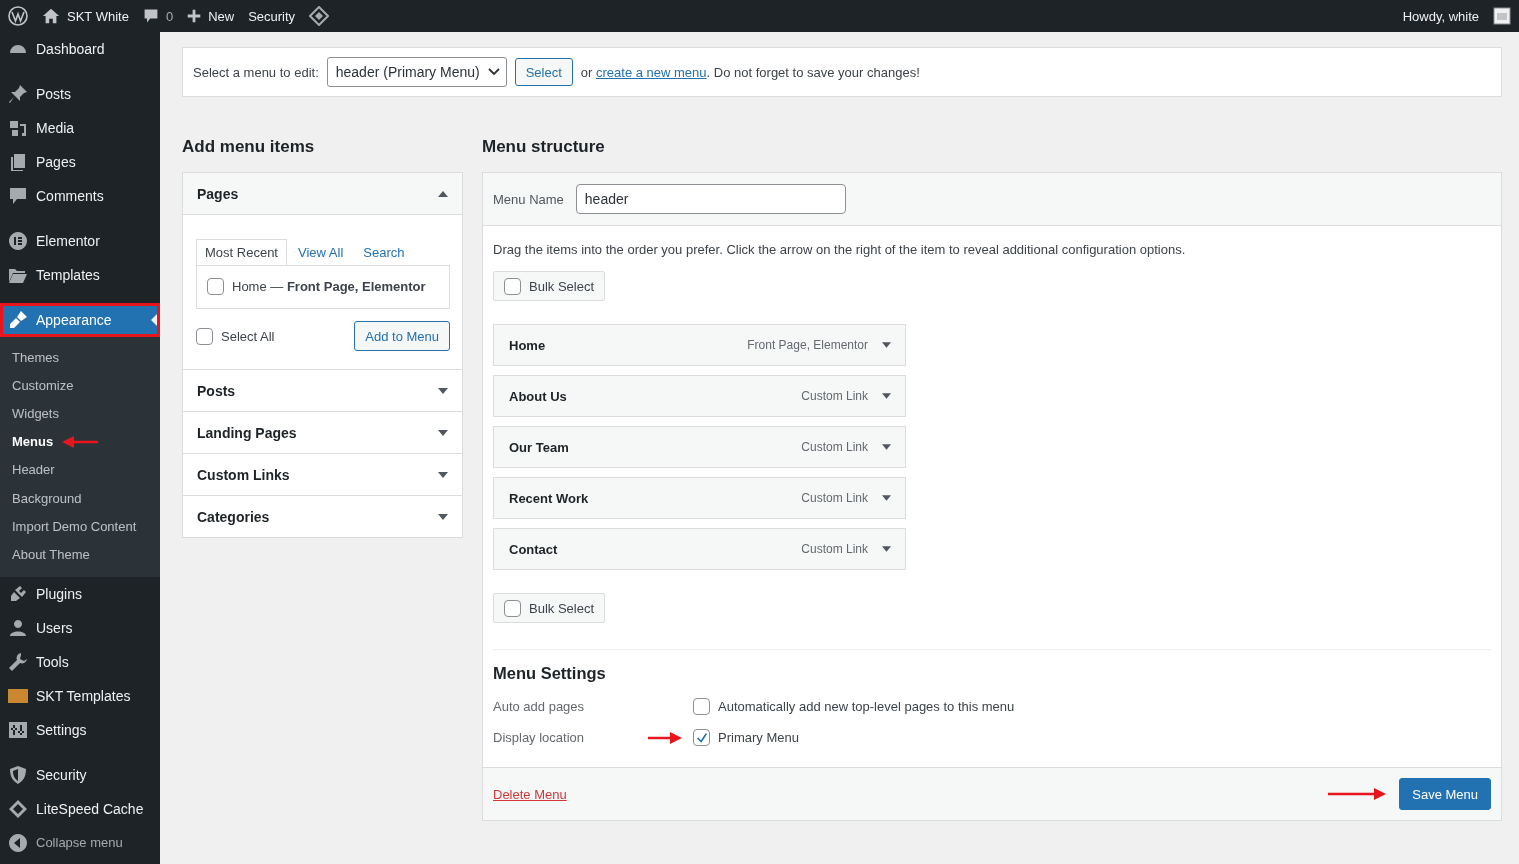  What do you see at coordinates (758, 737) in the screenshot?
I see `checkbox-label: Primary Menu` at bounding box center [758, 737].